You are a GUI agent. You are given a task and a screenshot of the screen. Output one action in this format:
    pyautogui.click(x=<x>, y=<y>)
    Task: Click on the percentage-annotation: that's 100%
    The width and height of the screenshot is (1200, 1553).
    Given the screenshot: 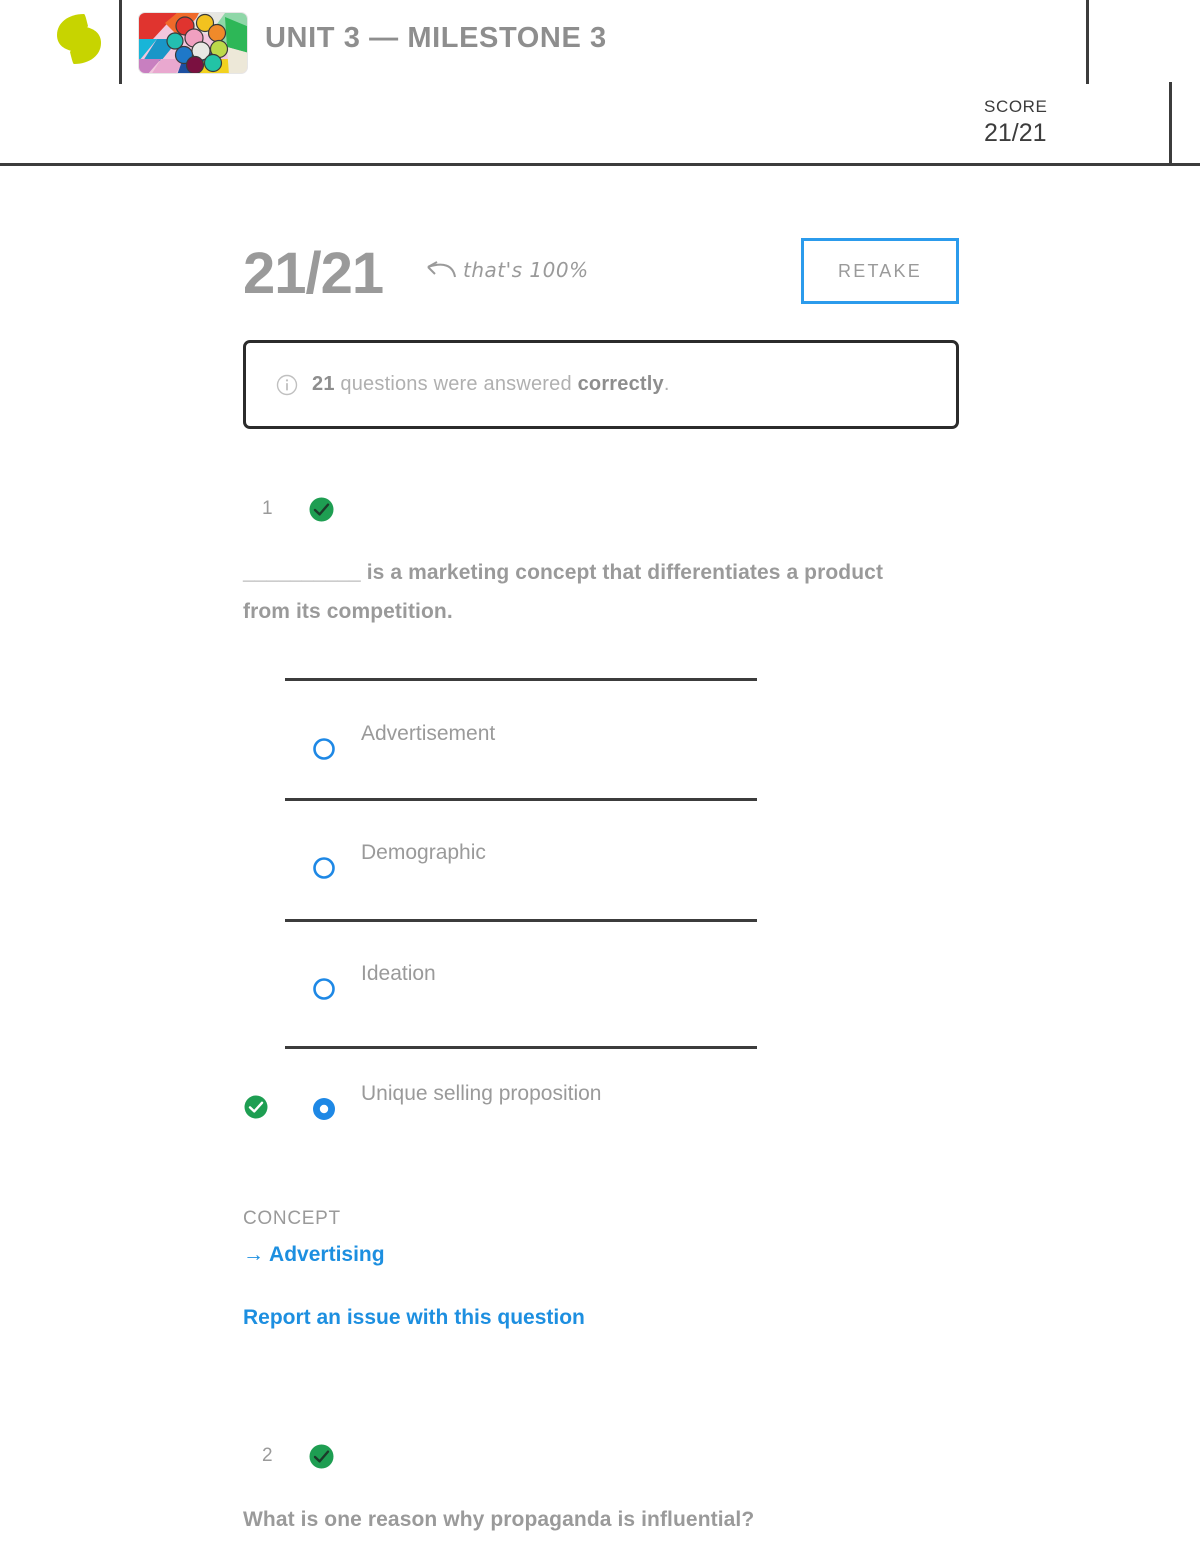 What is the action you would take?
    pyautogui.click(x=506, y=270)
    